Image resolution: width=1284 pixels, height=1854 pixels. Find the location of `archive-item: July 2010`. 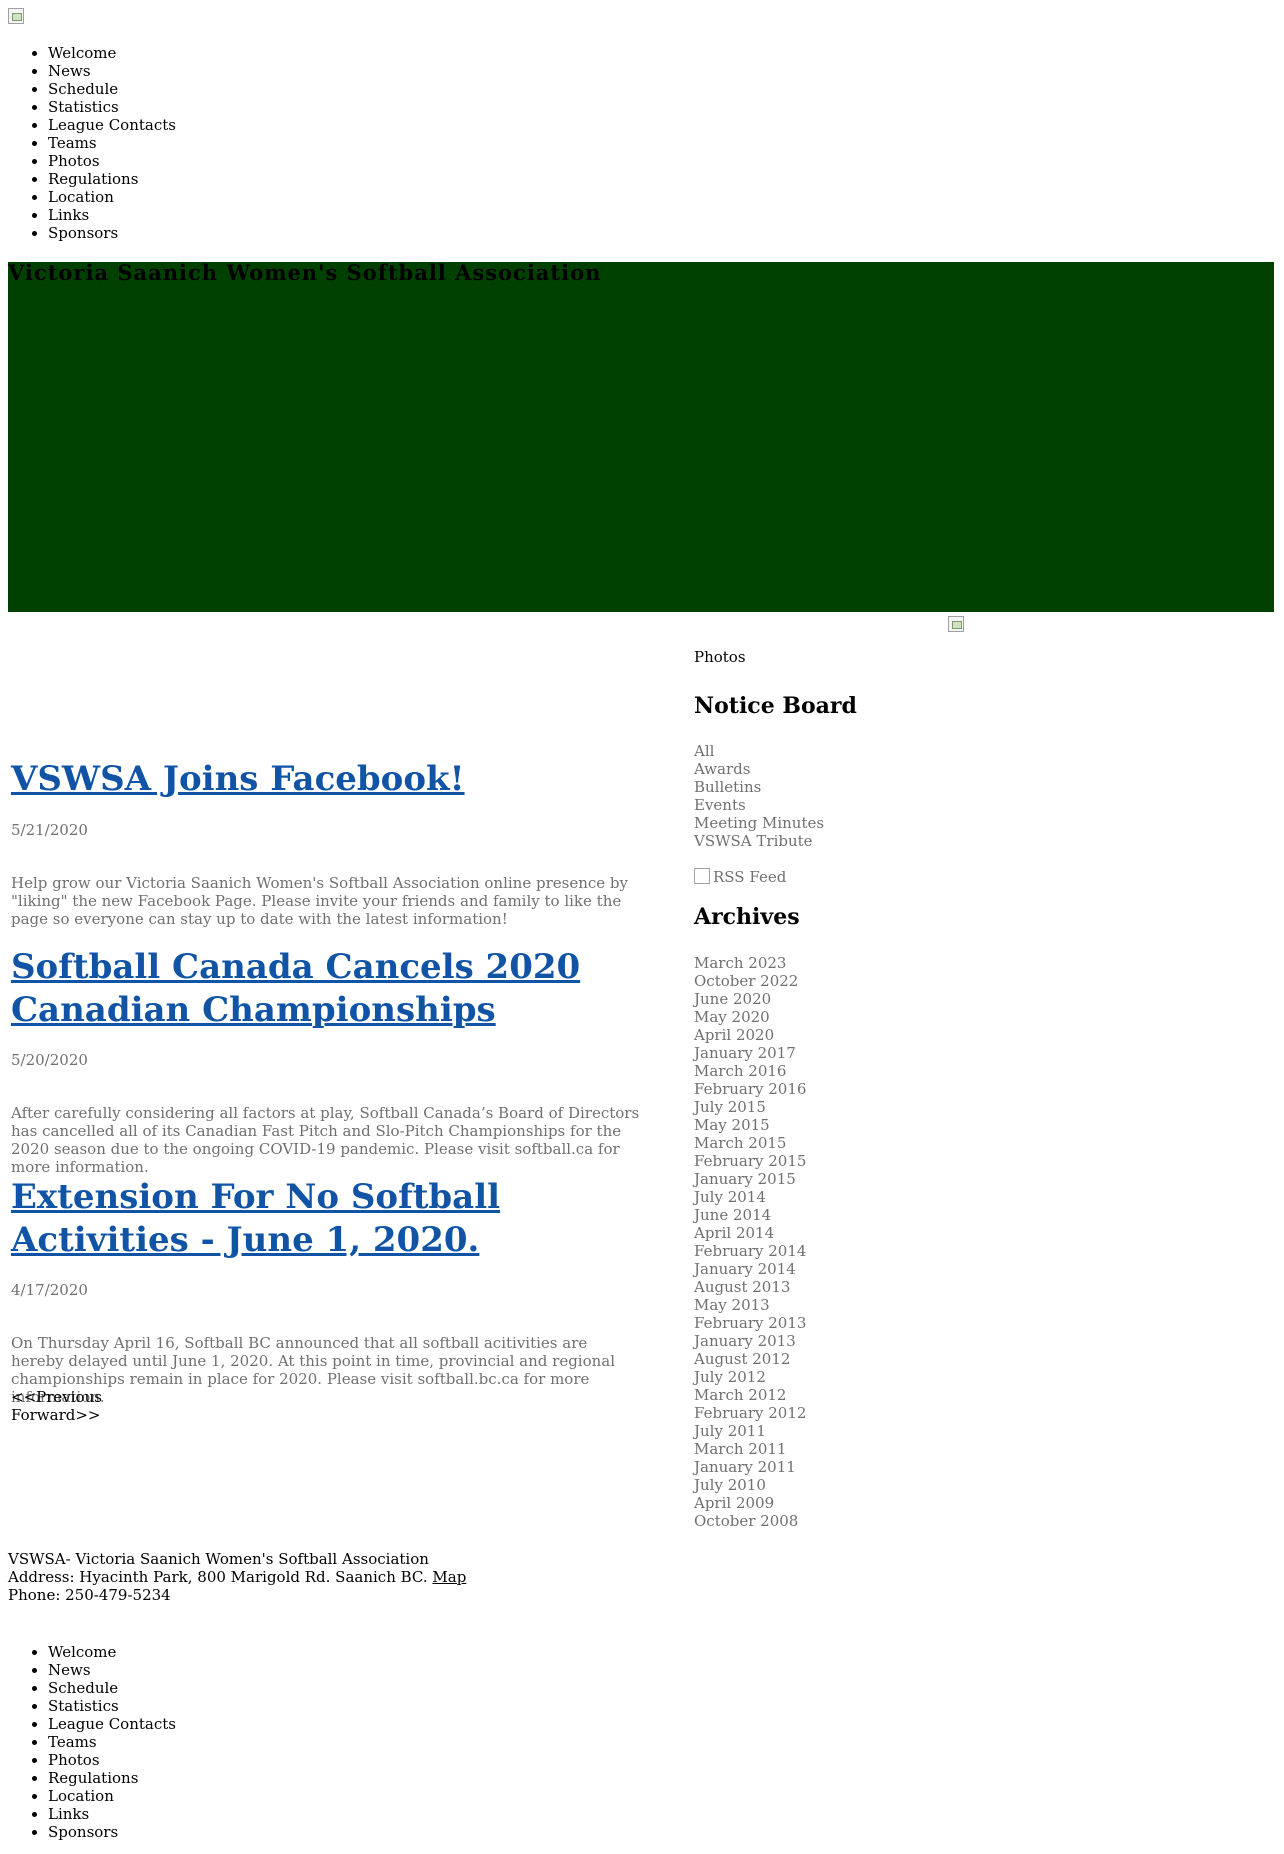

archive-item: July 2010 is located at coordinates (750, 1485).